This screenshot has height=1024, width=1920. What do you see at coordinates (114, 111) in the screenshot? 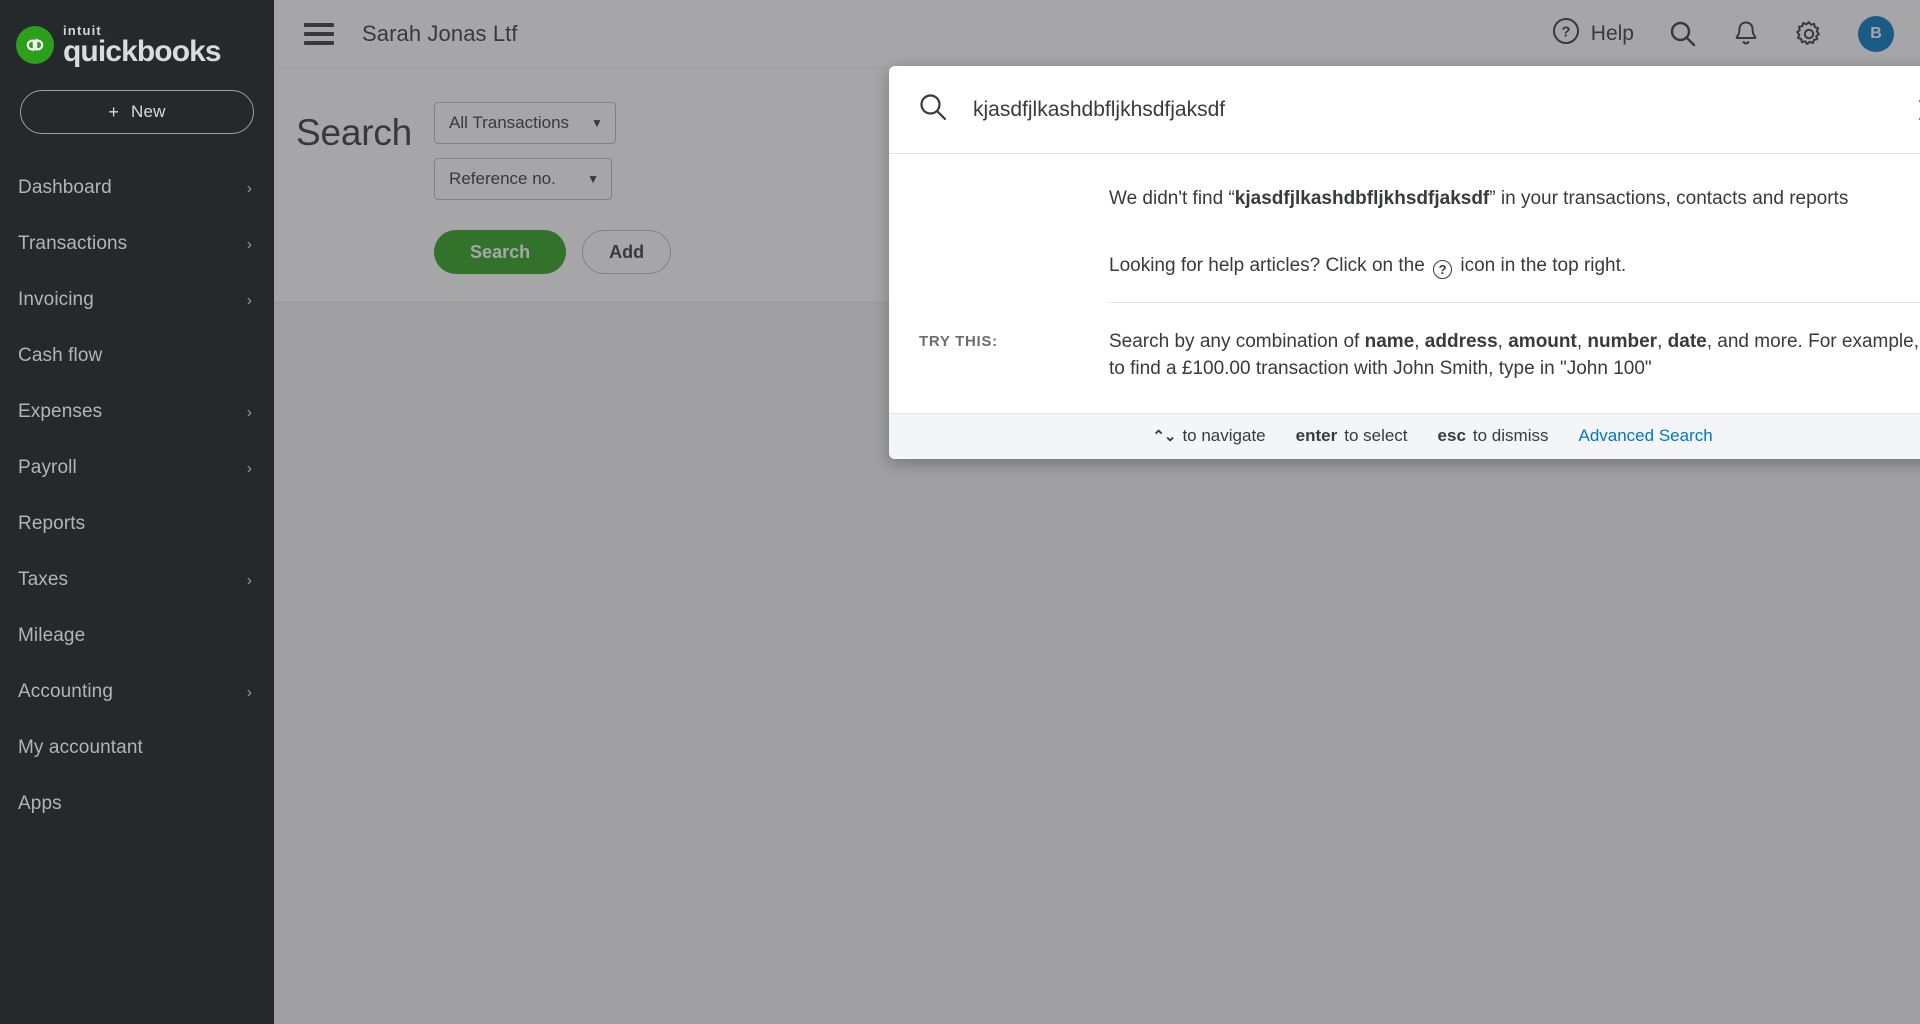
I see `plus-icon: +` at bounding box center [114, 111].